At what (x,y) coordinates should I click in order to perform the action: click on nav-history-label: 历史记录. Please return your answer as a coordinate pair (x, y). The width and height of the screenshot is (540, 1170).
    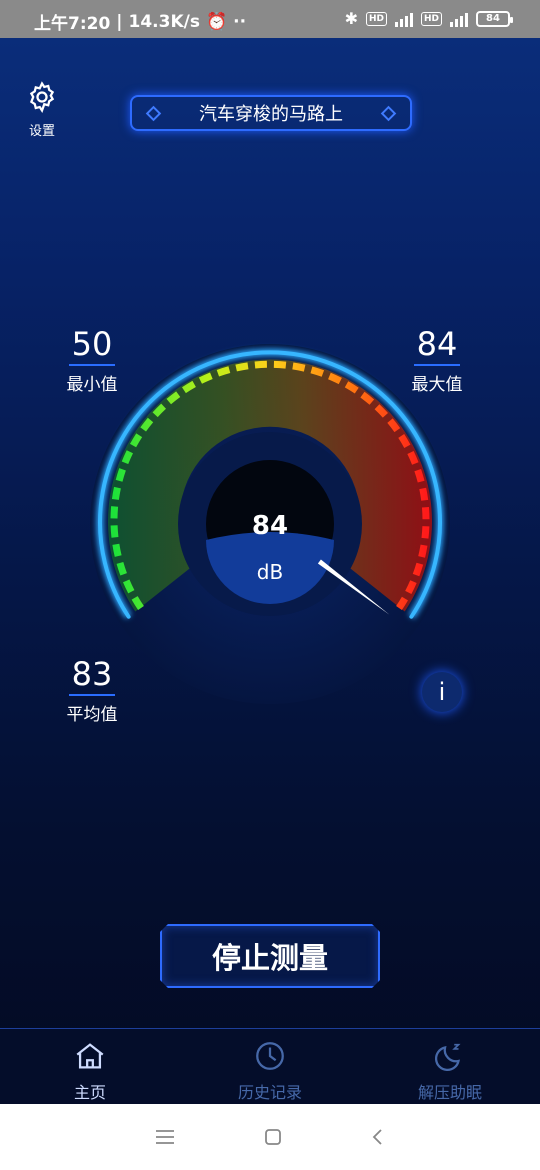
    Looking at the image, I should click on (269, 1092).